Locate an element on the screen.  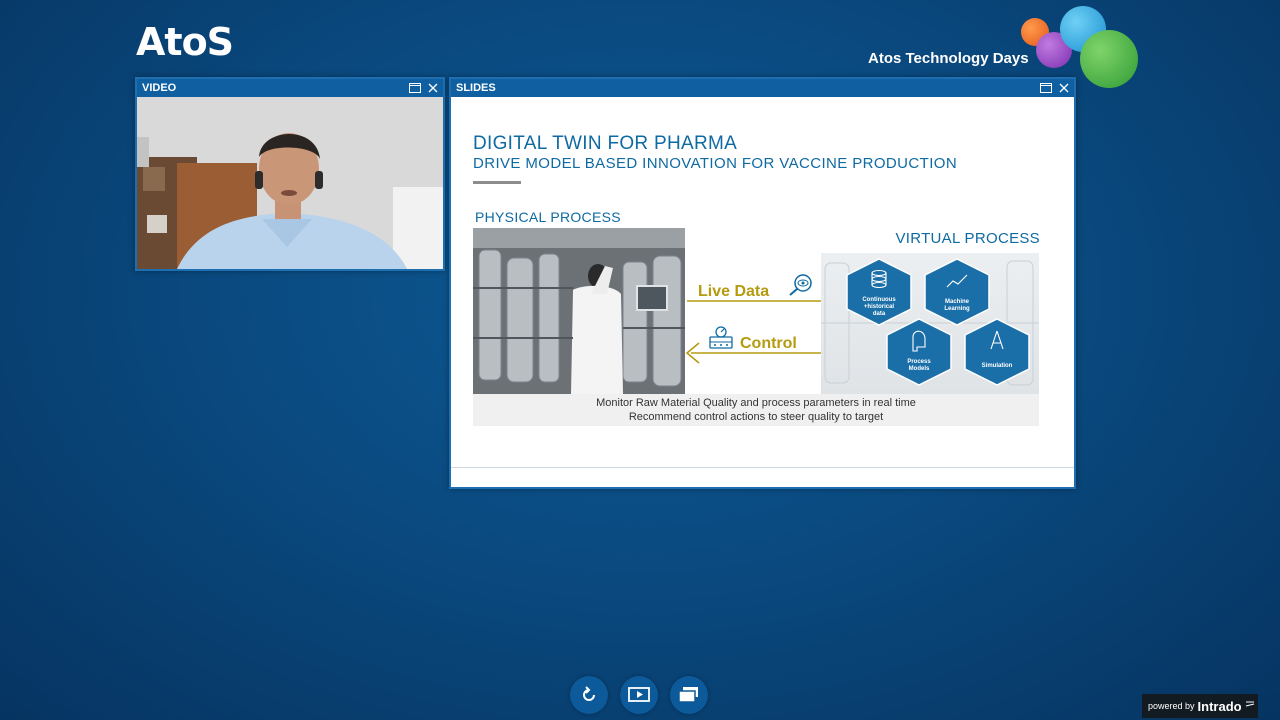
virtual-process-label: VIRTUAL PROCESS is located at coordinates (967, 238).